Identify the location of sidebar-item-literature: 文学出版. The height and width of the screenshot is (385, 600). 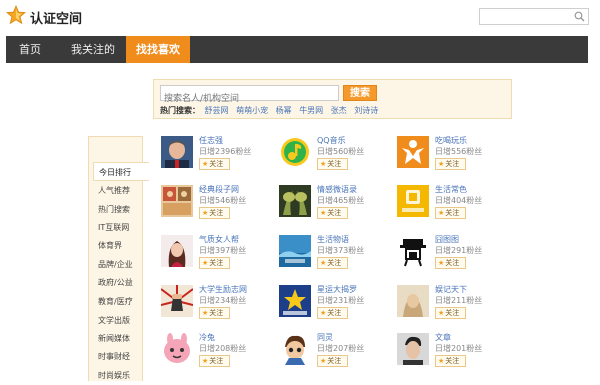
(116, 320).